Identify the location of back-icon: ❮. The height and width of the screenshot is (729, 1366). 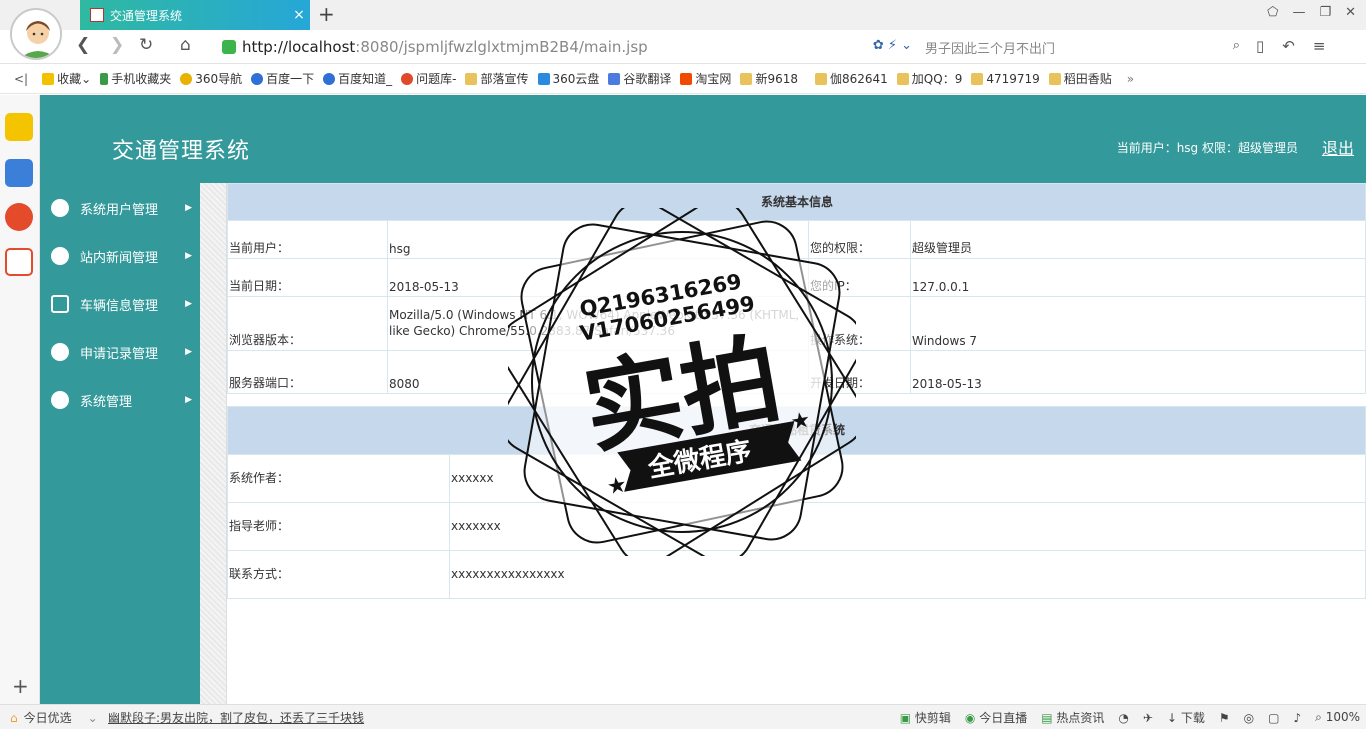
(83, 45).